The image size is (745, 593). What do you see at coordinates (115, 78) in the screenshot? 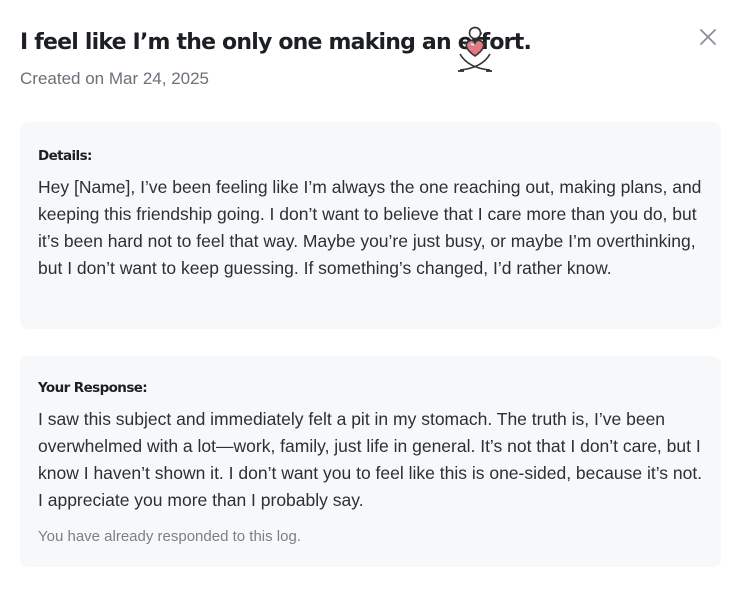
I see `created-date: Created on Mar 24, 2025` at bounding box center [115, 78].